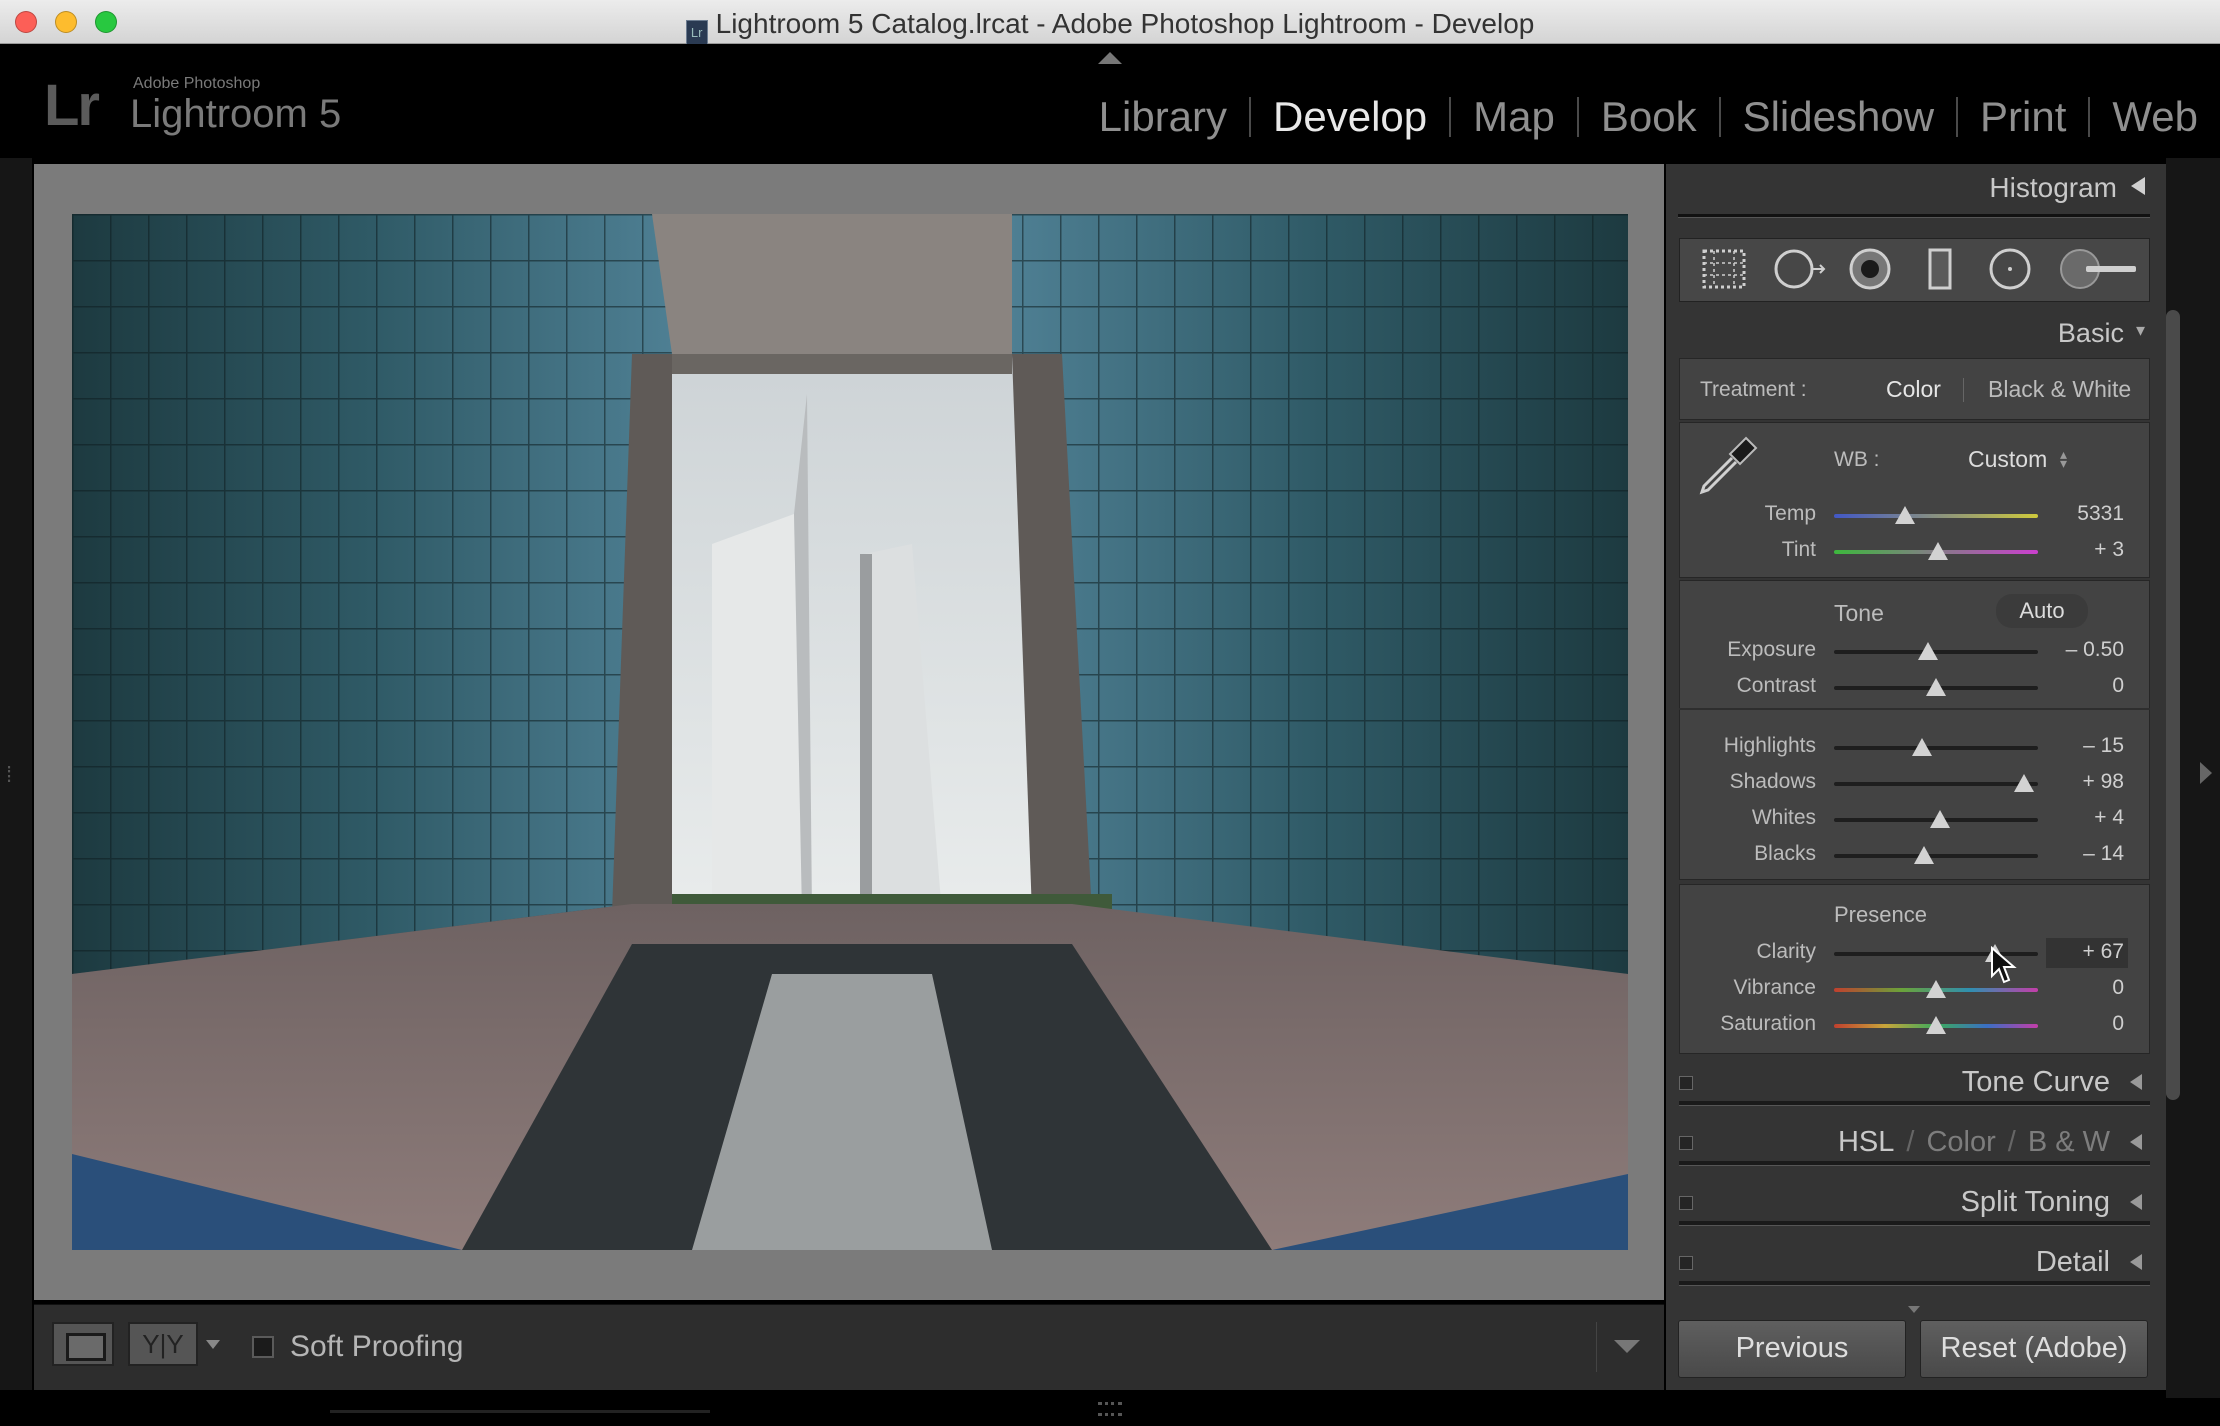  I want to click on presence-label: Presence, so click(1880, 914).